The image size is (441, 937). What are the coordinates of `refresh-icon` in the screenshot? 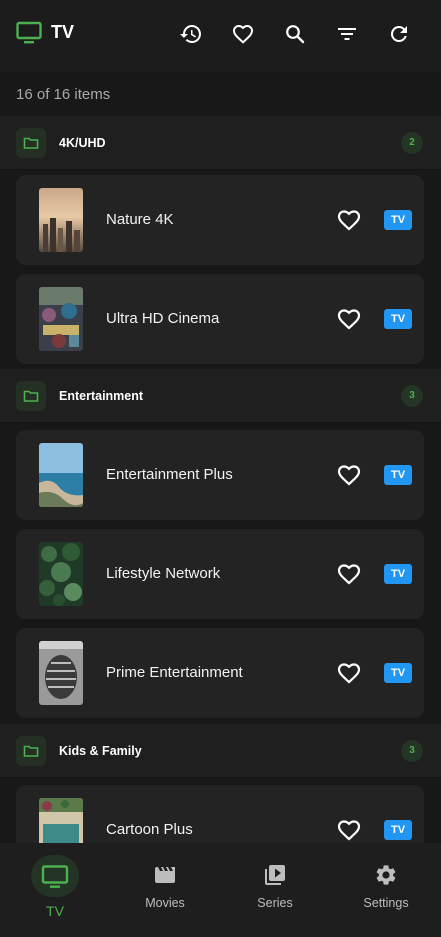 It's located at (398, 33).